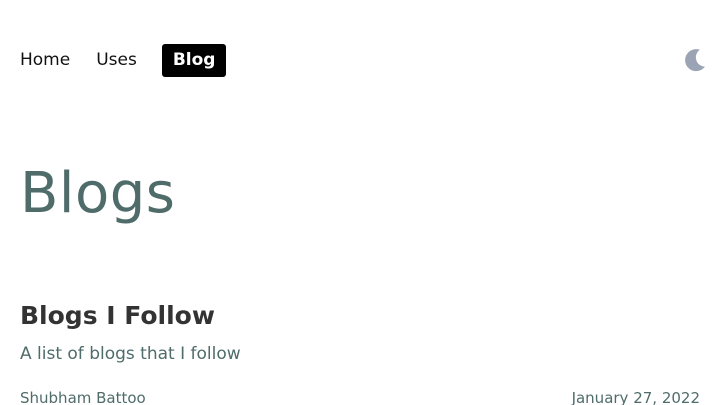 The width and height of the screenshot is (720, 405). Describe the element at coordinates (116, 60) in the screenshot. I see `nav-item-uses: Uses` at that location.